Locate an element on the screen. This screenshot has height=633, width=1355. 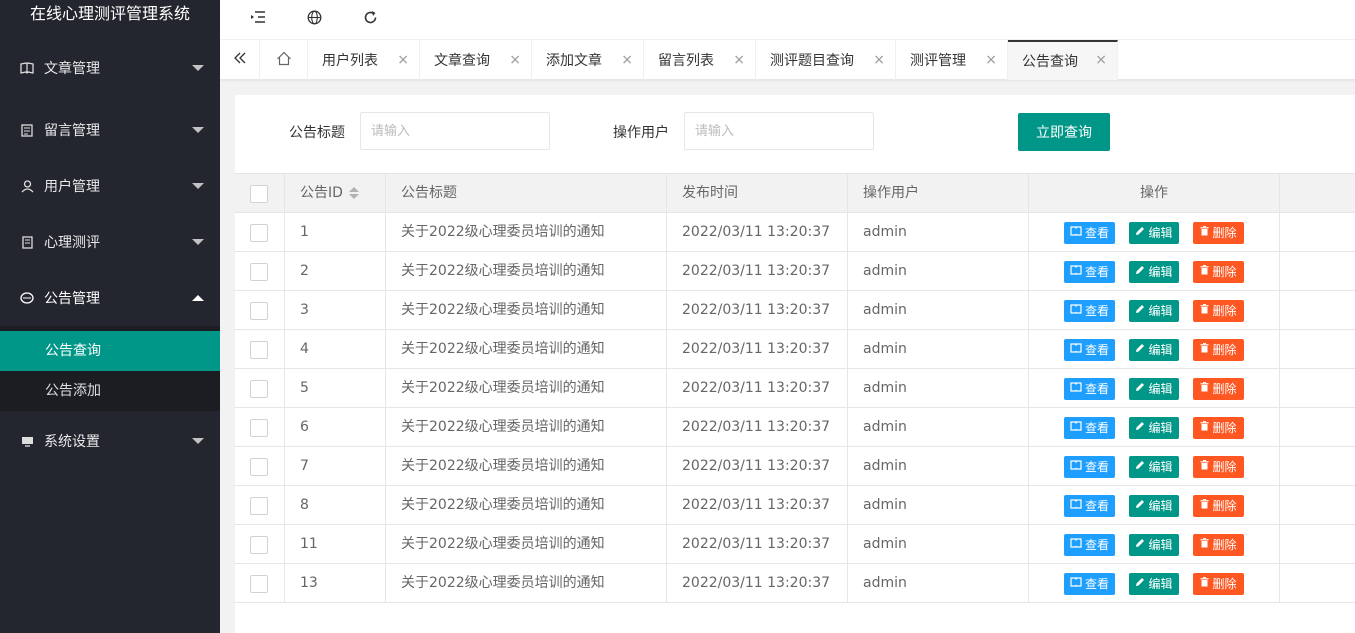
chevron-up-icon is located at coordinates (198, 298).